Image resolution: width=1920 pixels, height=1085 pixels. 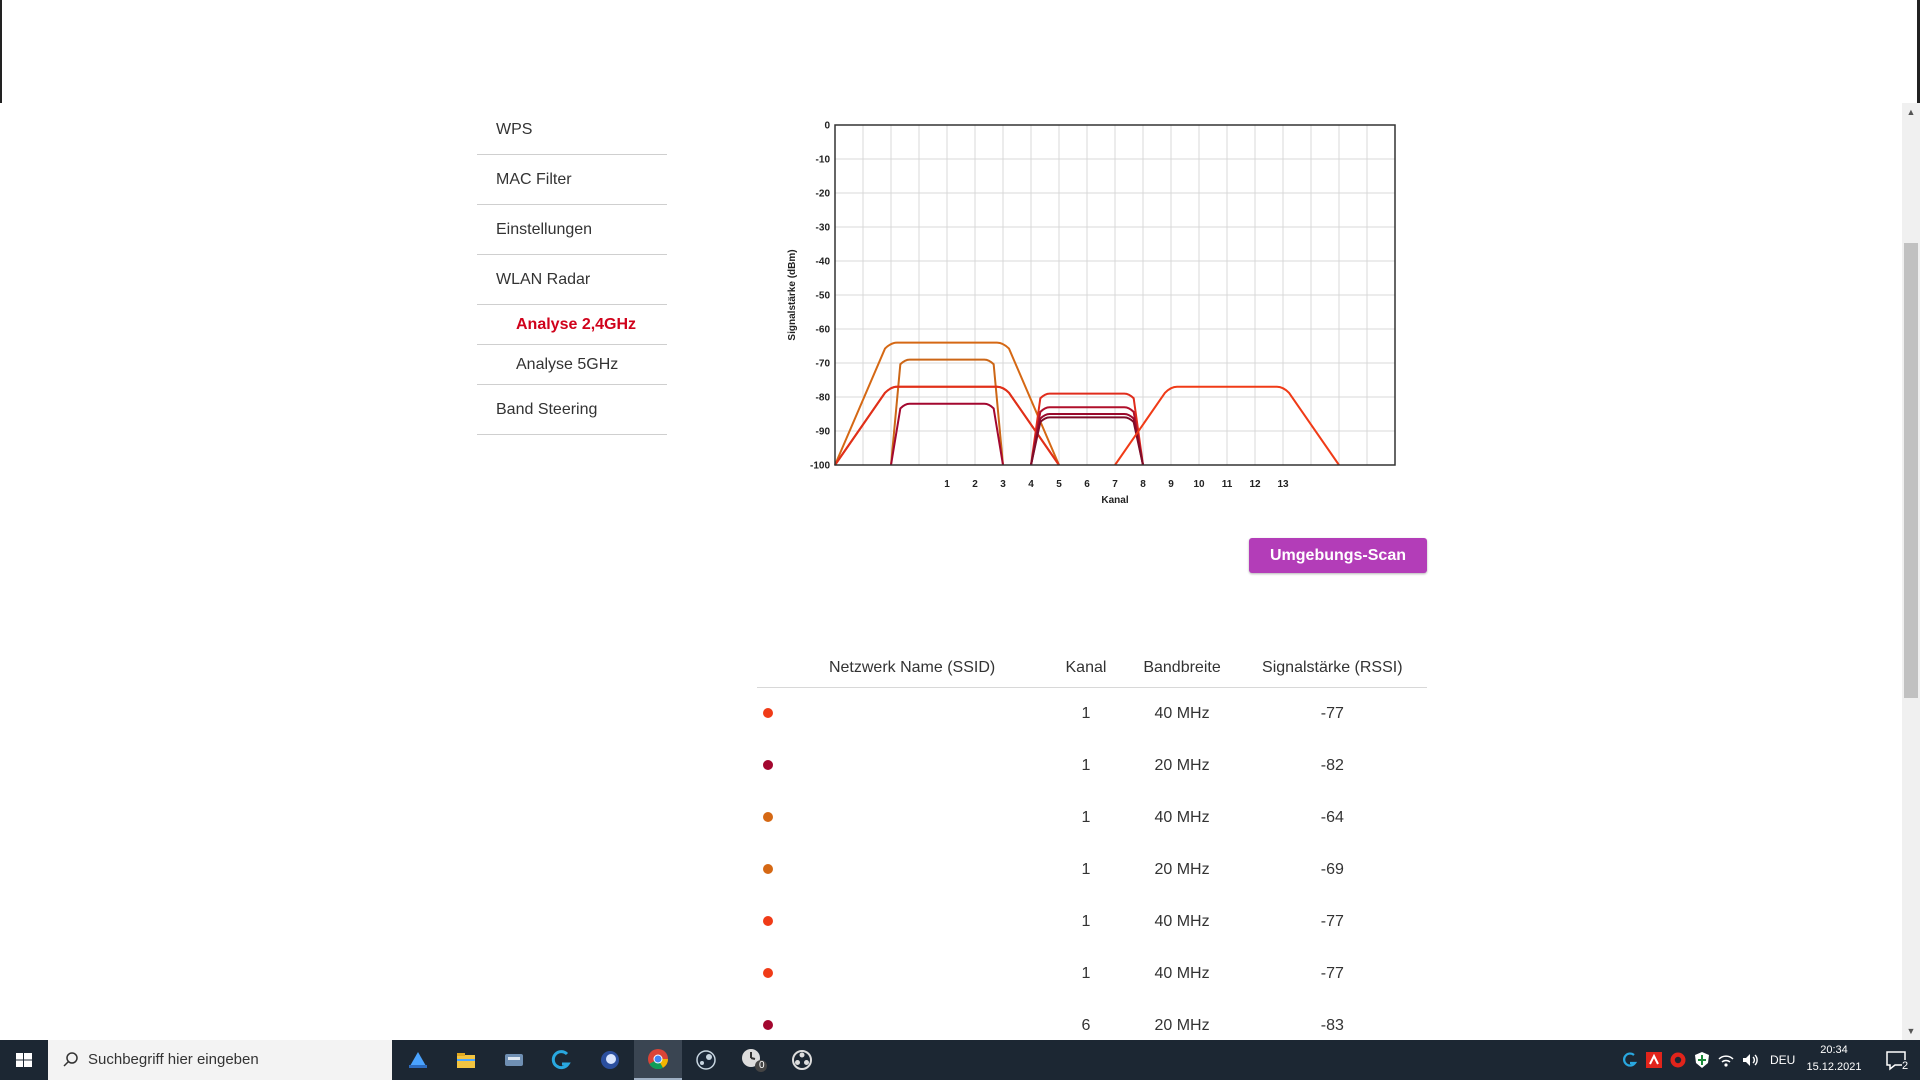 I want to click on notification-icon, so click(x=1896, y=1061).